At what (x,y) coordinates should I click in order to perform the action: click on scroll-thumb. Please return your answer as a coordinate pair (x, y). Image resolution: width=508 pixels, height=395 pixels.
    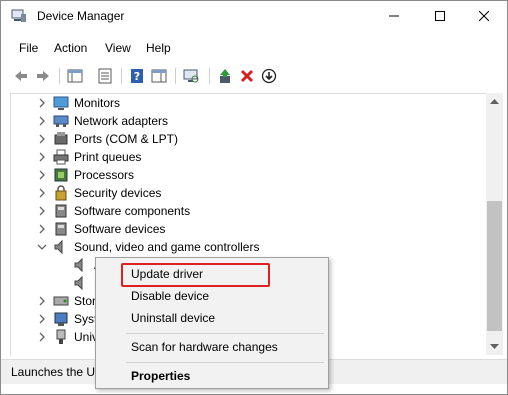
    Looking at the image, I should click on (494, 266).